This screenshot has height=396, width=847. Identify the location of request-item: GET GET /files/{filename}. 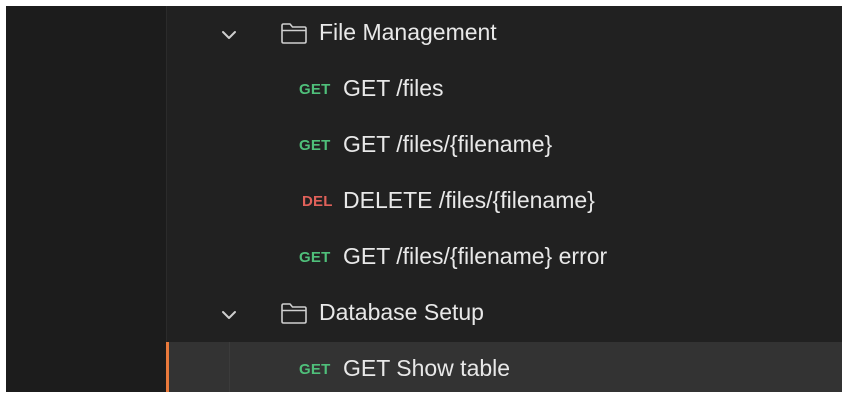
(504, 146).